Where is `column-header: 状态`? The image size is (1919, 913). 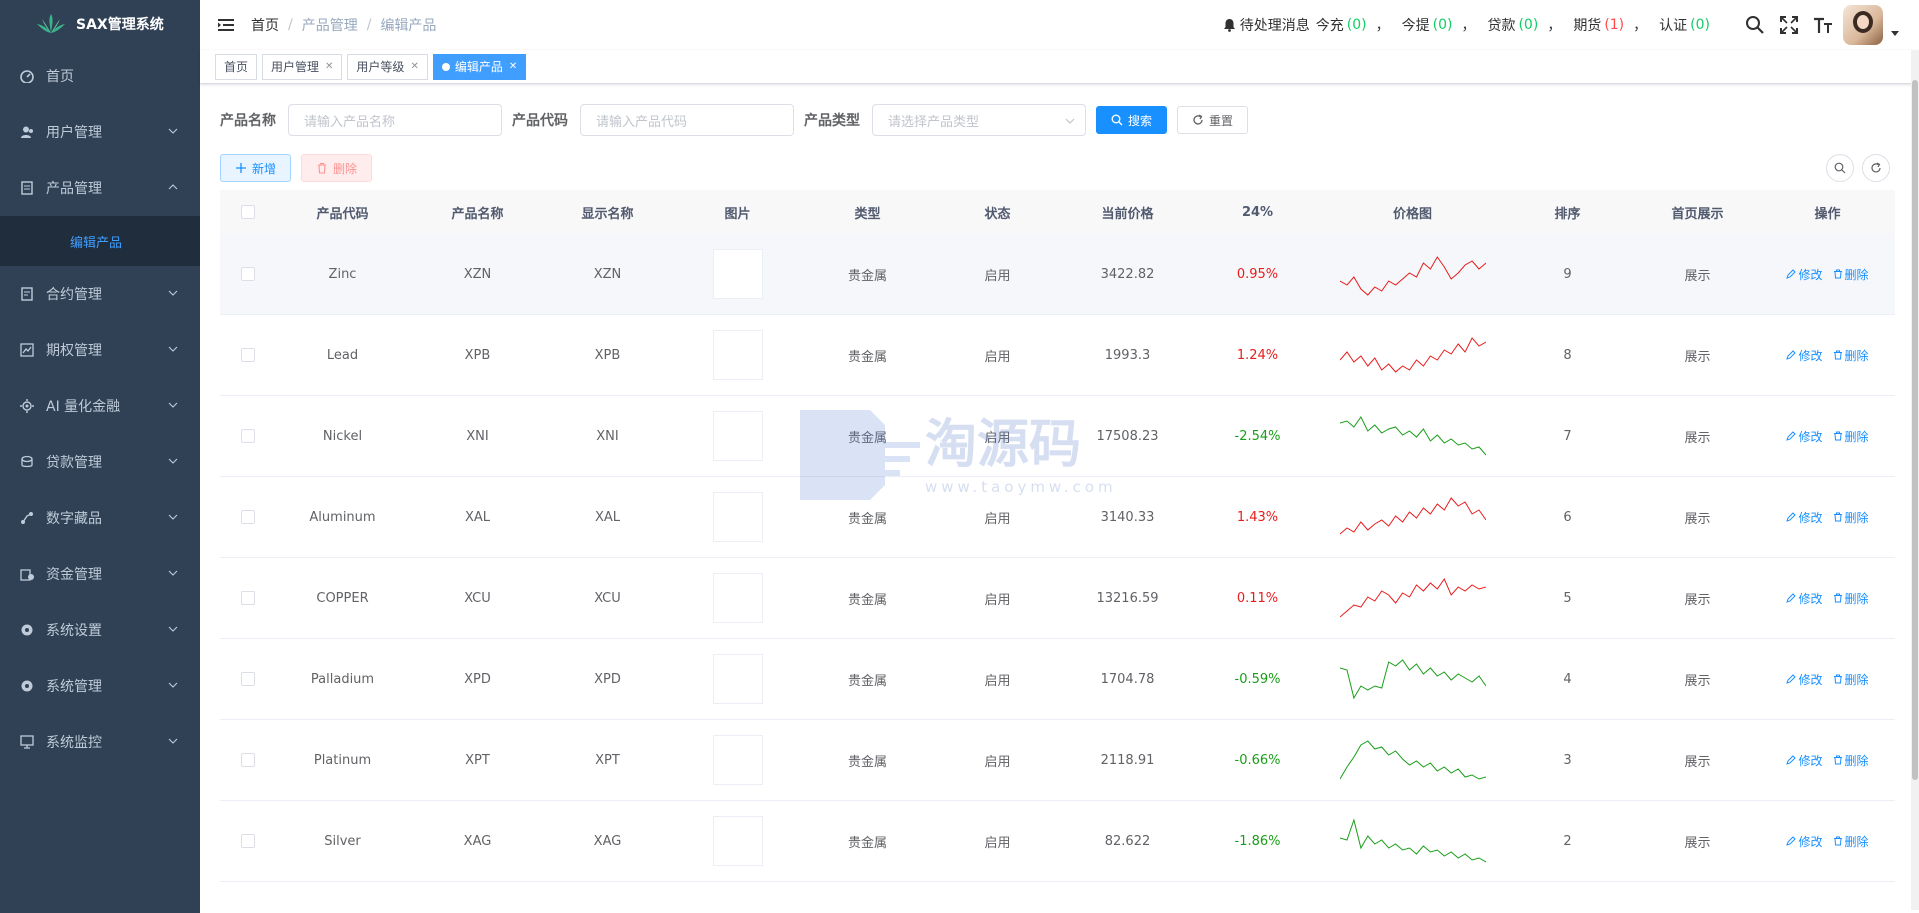
column-header: 状态 is located at coordinates (997, 214).